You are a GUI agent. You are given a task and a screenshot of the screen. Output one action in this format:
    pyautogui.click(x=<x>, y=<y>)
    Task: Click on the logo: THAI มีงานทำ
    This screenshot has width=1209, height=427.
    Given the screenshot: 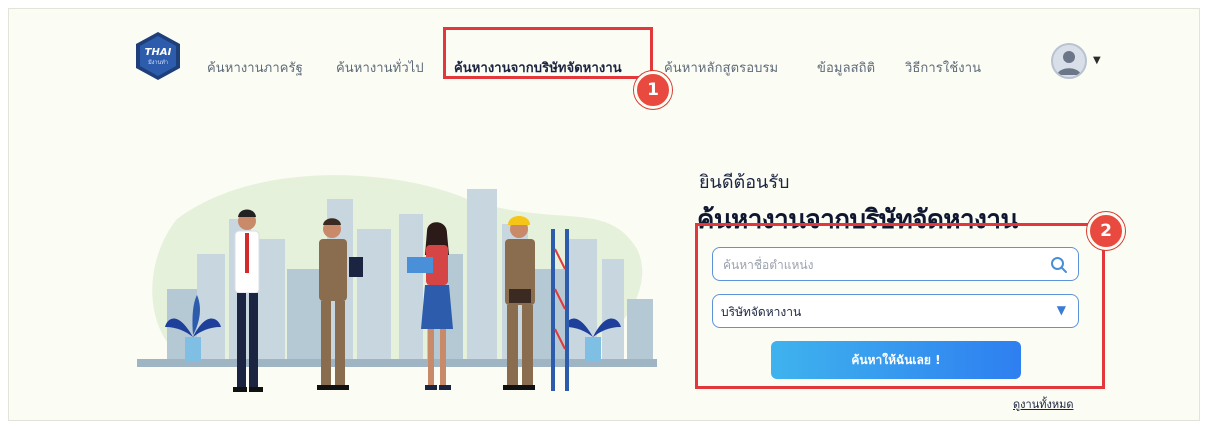 What is the action you would take?
    pyautogui.click(x=158, y=56)
    